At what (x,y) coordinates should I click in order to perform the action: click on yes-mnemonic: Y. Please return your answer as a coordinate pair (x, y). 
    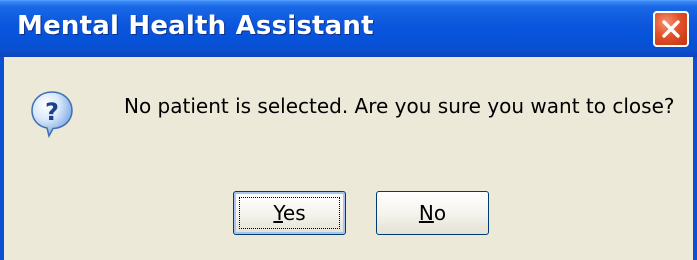
    Looking at the image, I should click on (278, 213).